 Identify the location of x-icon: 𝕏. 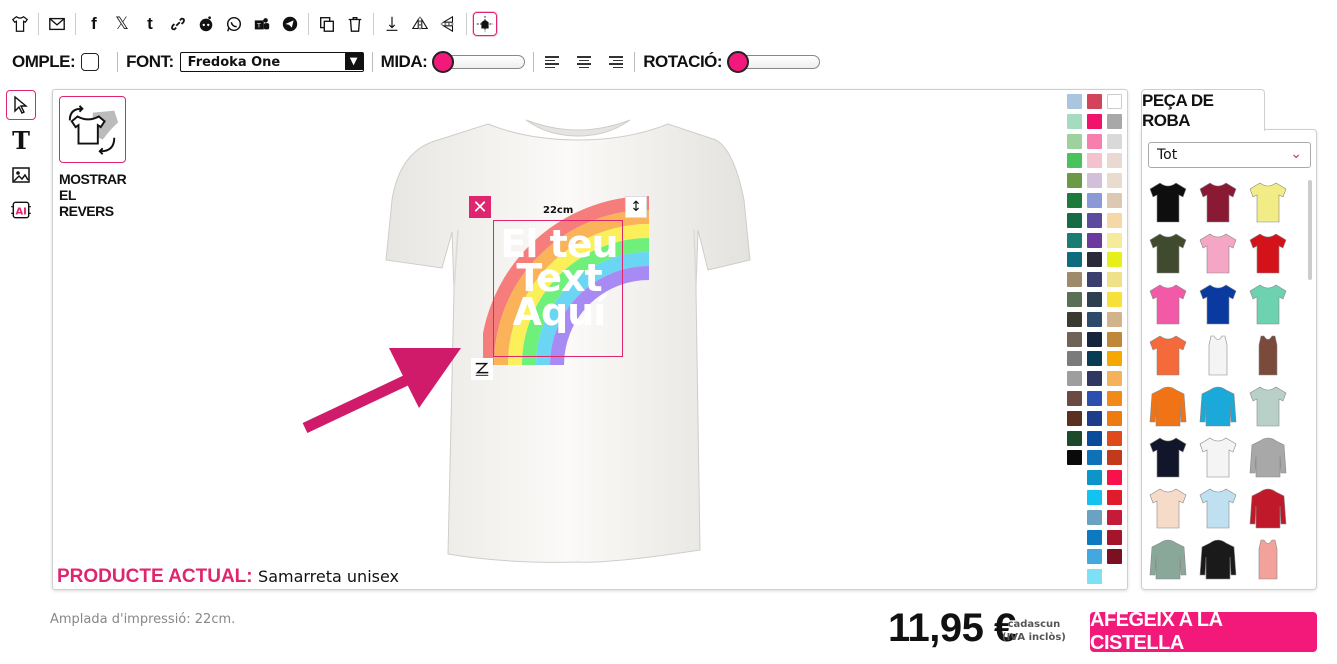
(122, 24).